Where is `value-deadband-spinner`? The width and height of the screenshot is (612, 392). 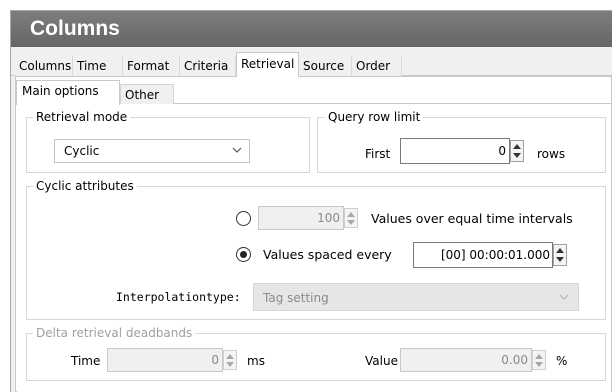
value-deadband-spinner is located at coordinates (539, 360).